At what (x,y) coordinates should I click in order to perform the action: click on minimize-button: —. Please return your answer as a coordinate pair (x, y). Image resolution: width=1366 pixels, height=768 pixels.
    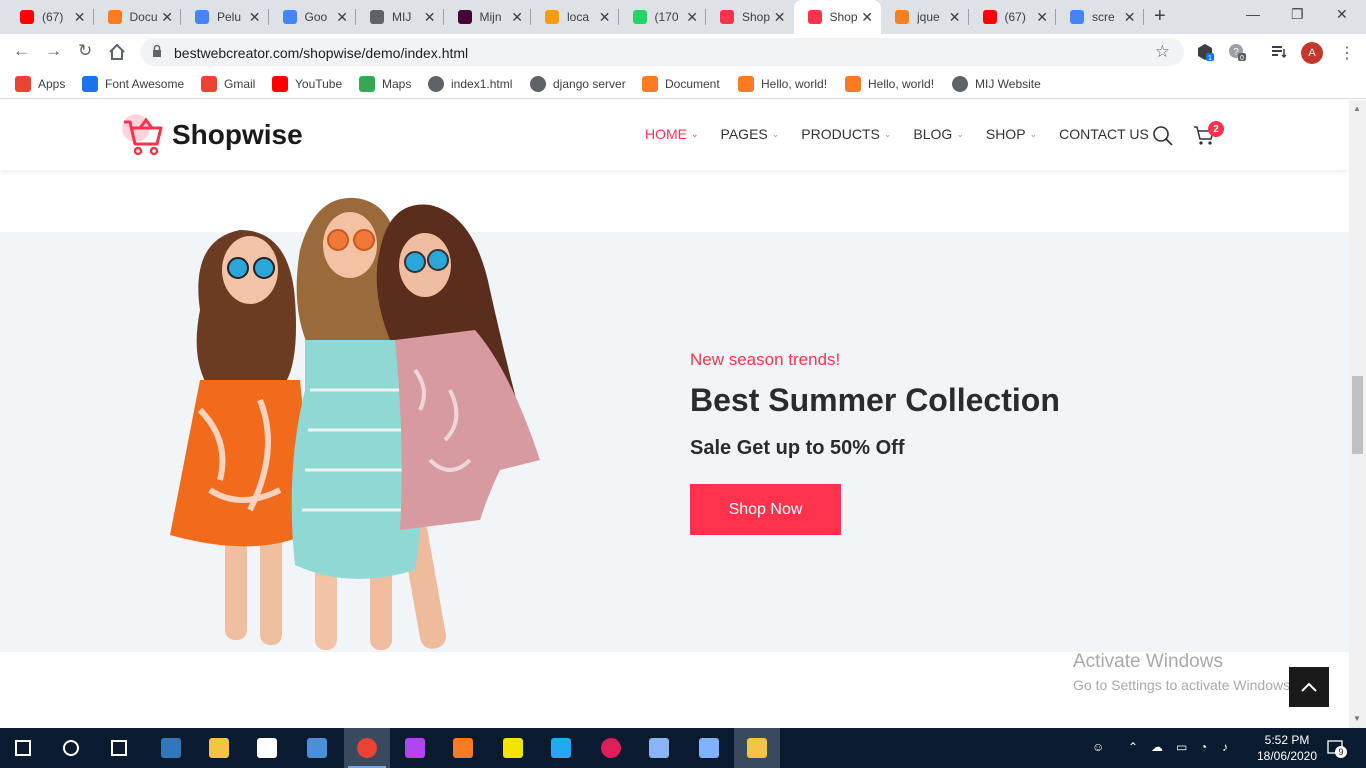
    Looking at the image, I should click on (1253, 14).